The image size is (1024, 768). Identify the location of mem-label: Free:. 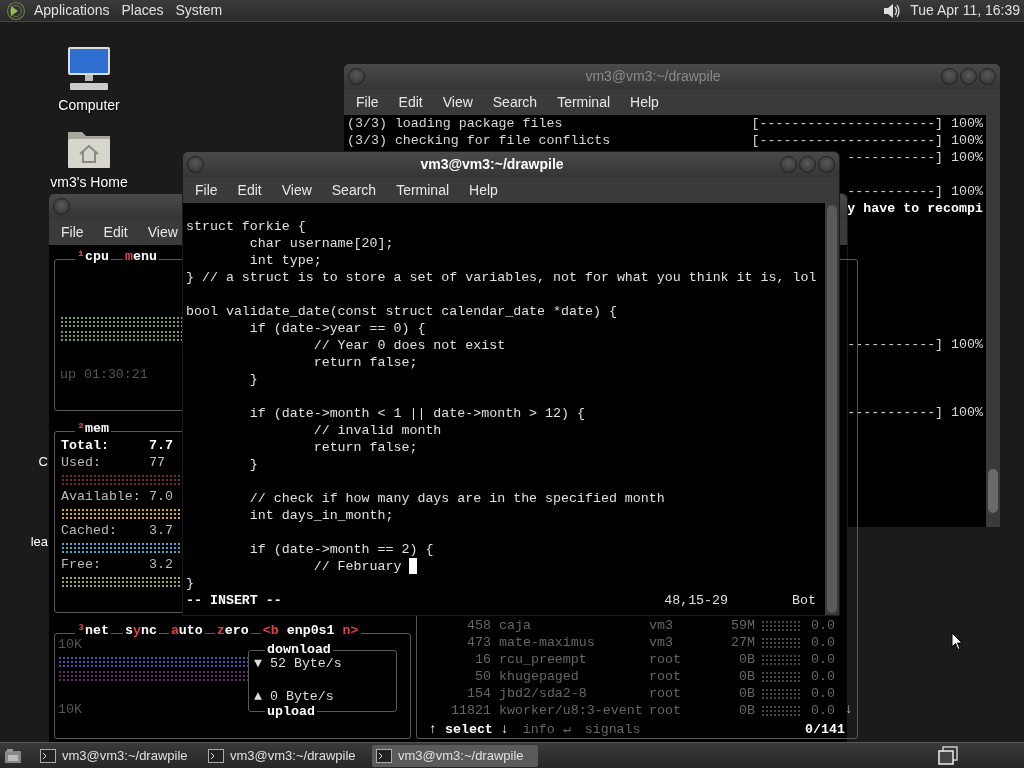
(81, 564).